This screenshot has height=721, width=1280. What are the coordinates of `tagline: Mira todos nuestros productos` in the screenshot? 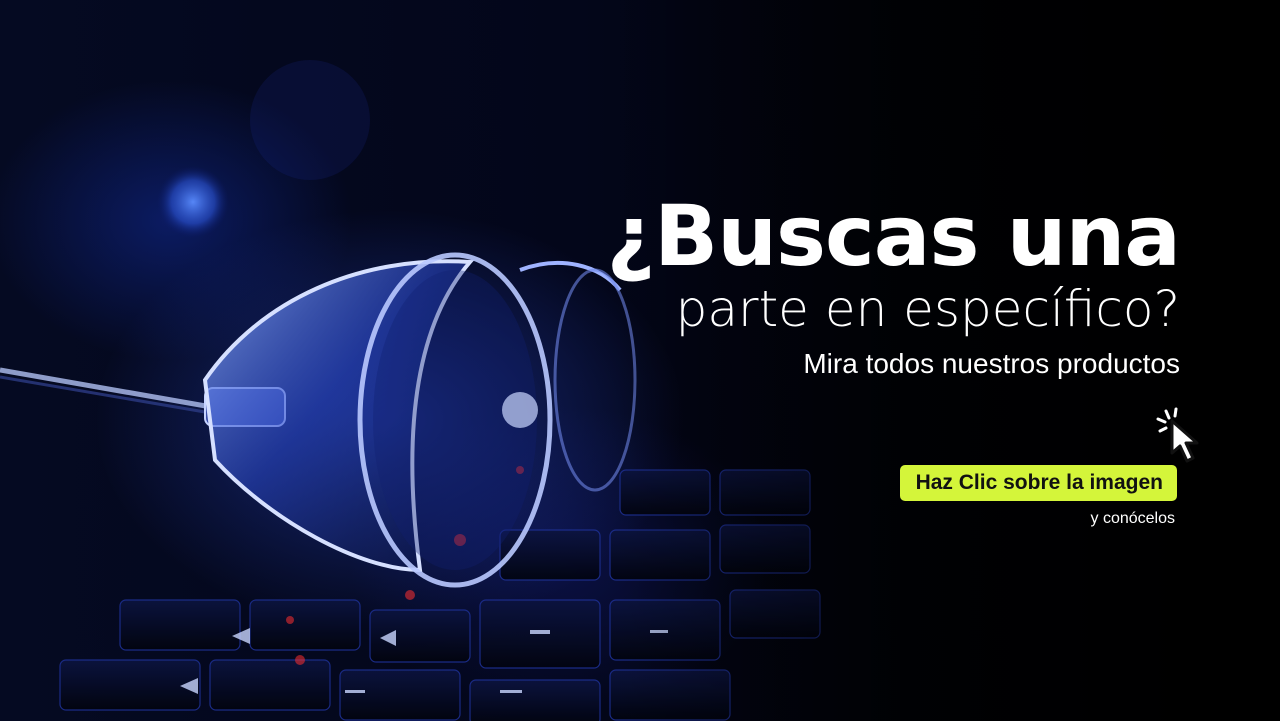 It's located at (991, 363).